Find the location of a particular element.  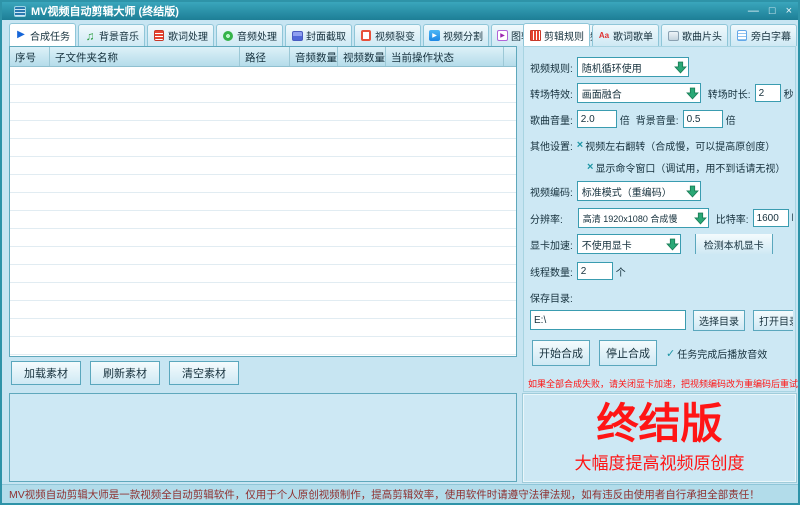

video-play-icon: ▶ is located at coordinates (434, 35).